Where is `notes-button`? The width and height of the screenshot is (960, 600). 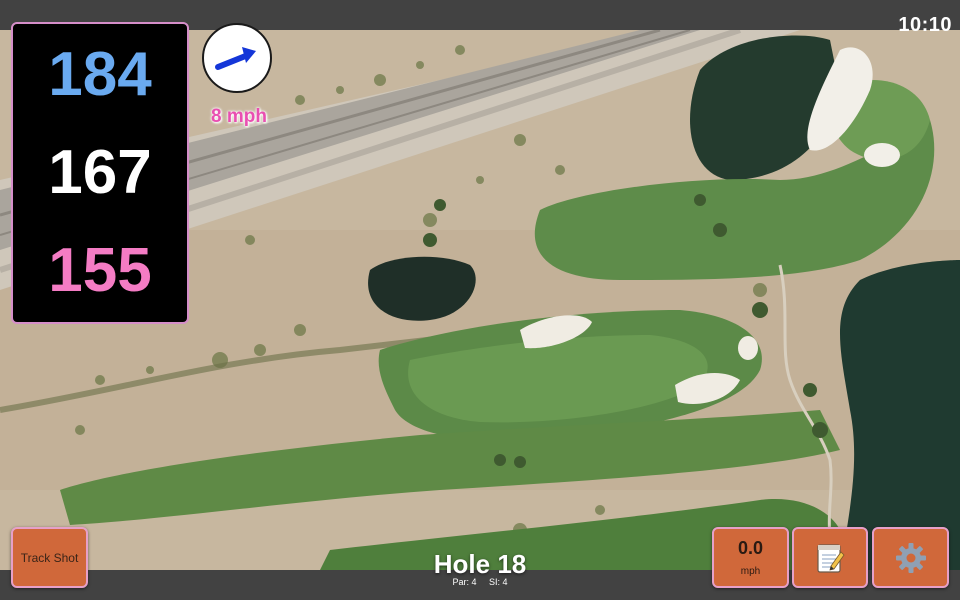 notes-button is located at coordinates (830, 557).